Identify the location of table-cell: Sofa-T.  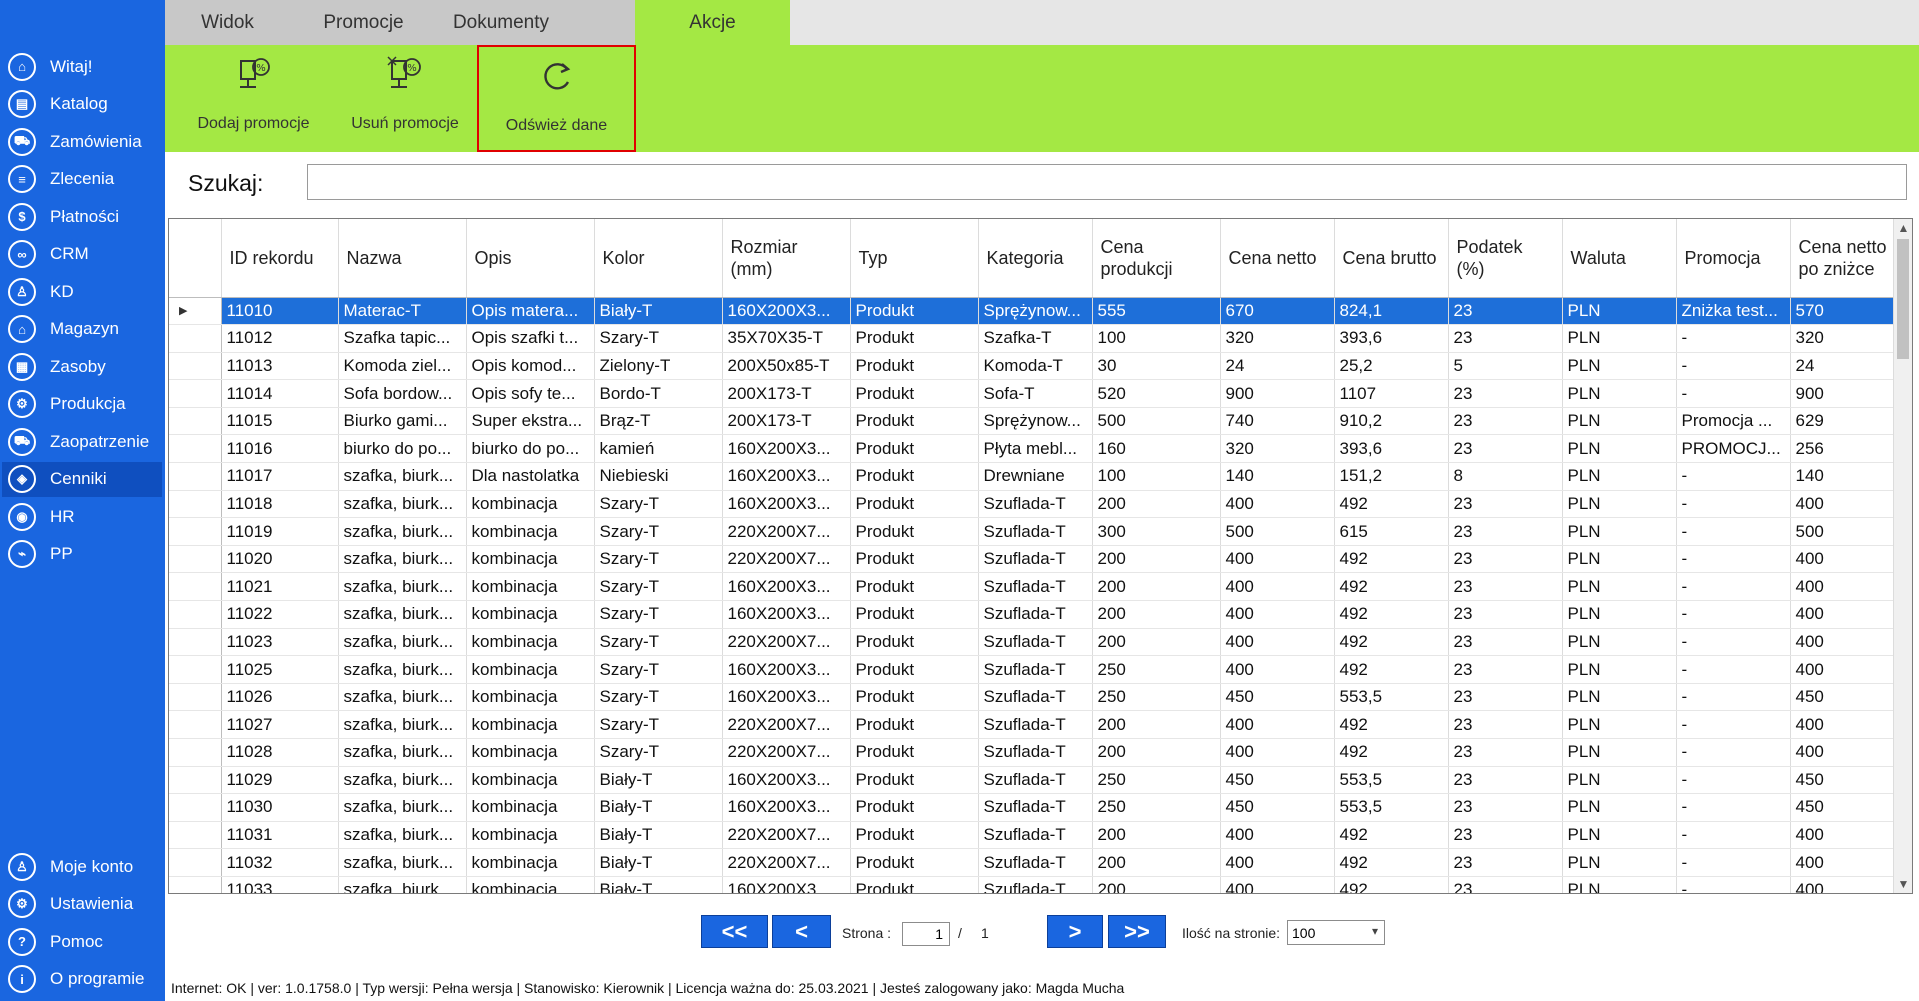
(1035, 393).